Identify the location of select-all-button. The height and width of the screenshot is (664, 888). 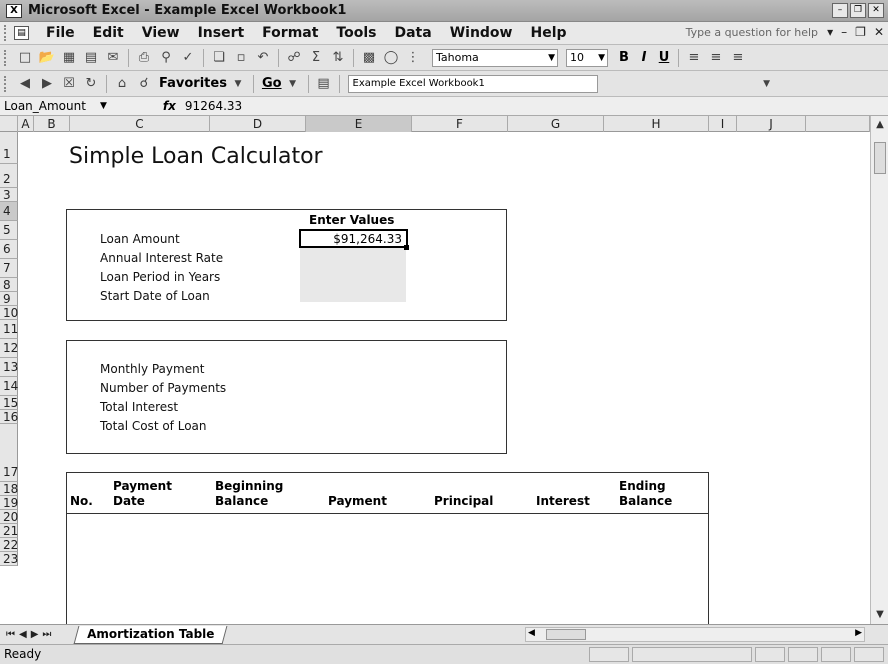
(9, 124).